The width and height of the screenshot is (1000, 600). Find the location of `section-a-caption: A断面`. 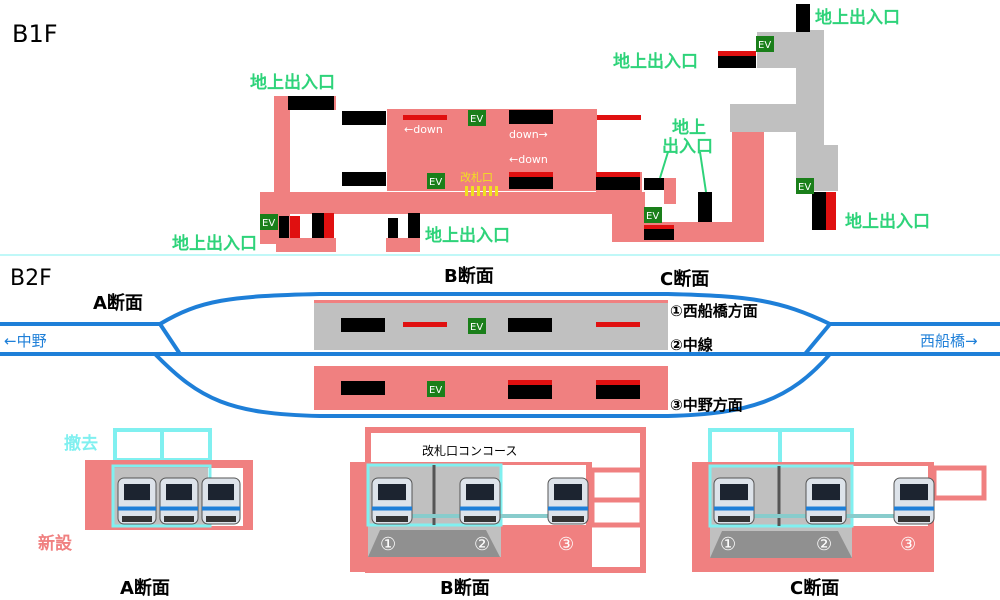

section-a-caption: A断面 is located at coordinates (145, 588).